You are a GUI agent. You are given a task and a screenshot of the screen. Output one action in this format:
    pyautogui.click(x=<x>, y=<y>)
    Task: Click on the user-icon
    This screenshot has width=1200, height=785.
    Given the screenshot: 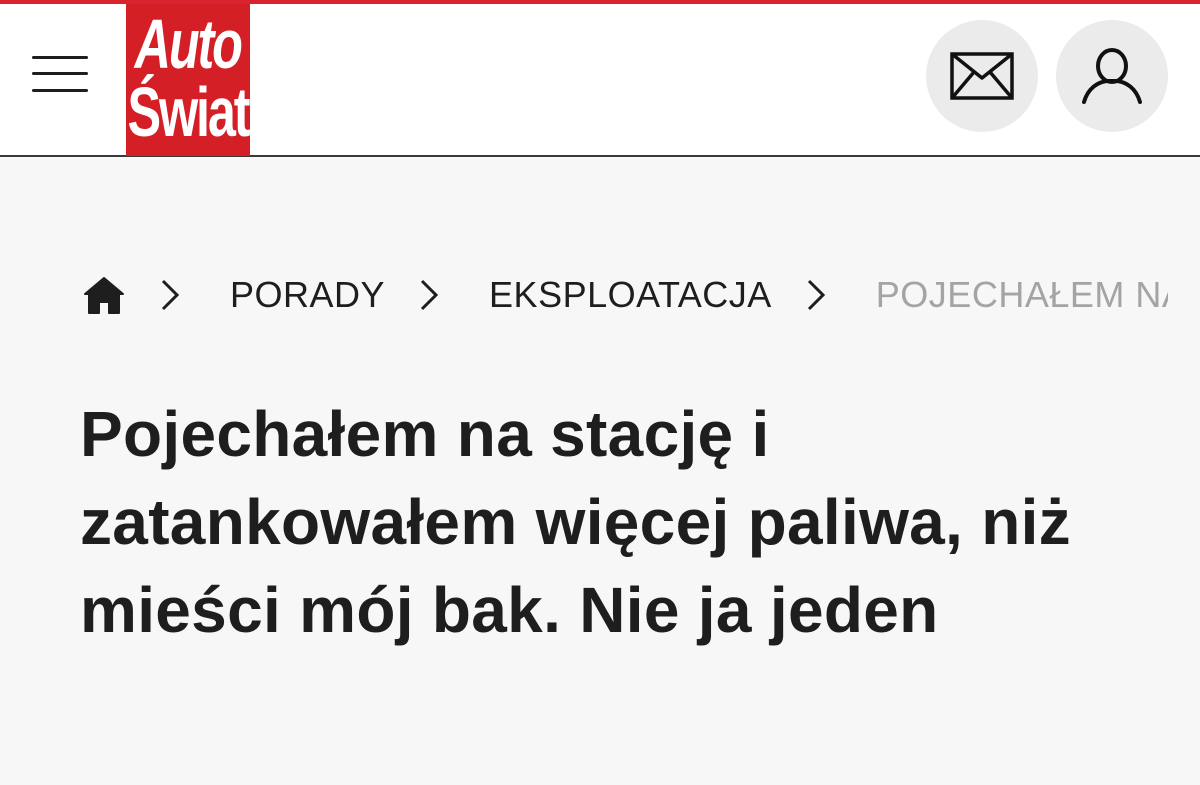 What is the action you would take?
    pyautogui.click(x=1112, y=76)
    